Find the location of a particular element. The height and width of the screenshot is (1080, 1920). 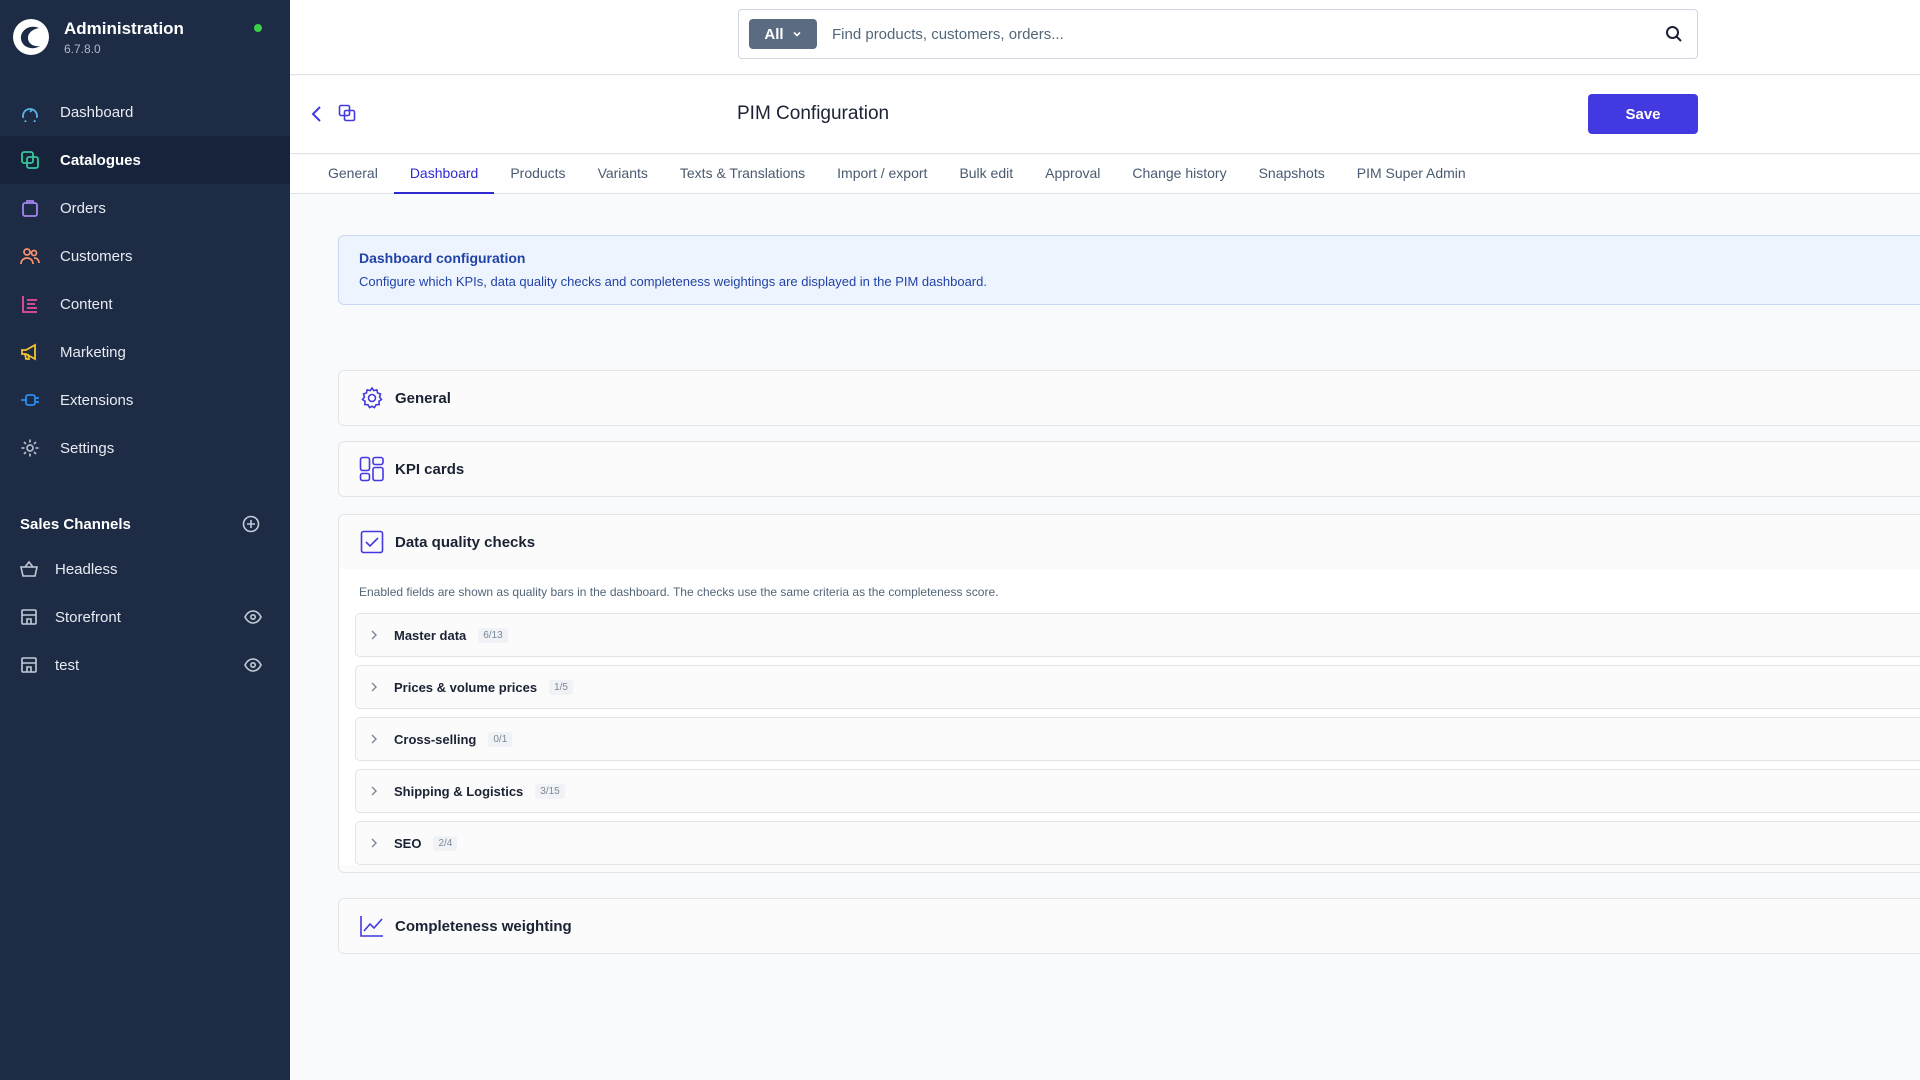

nav-item-label: Marketing is located at coordinates (93, 352).